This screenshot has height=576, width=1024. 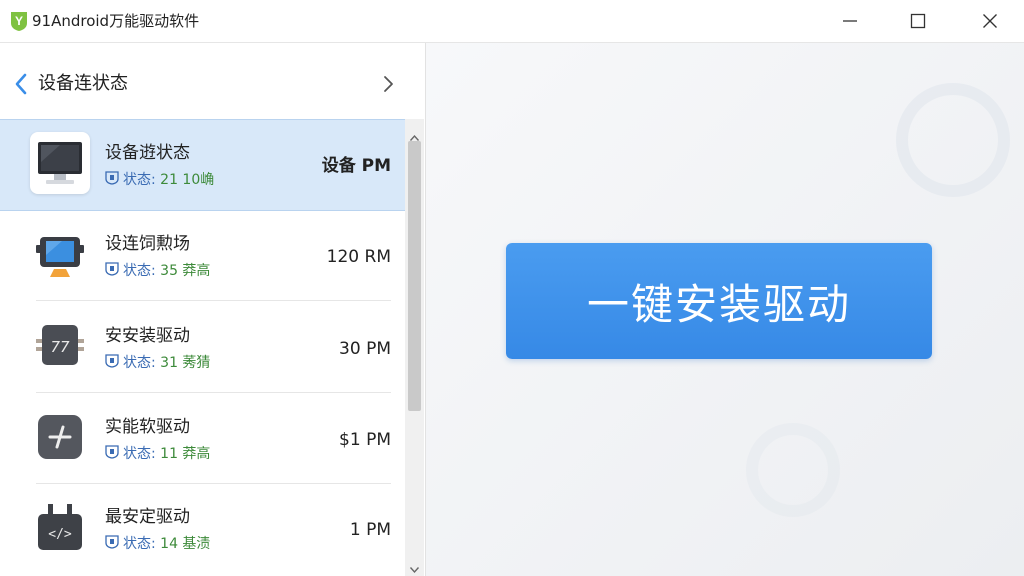 I want to click on maximize-button, so click(x=918, y=21).